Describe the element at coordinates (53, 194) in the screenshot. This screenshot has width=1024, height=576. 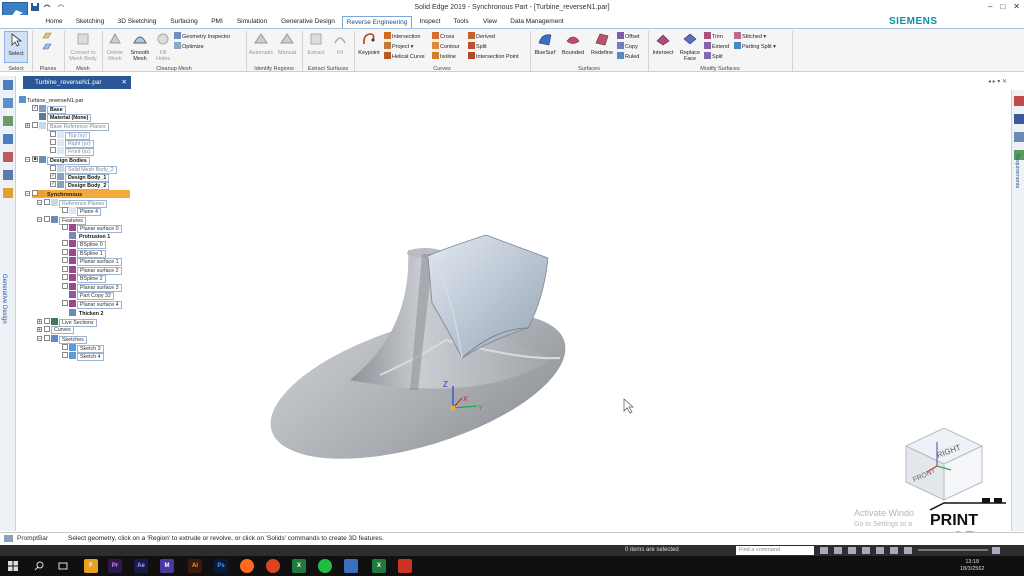
I see `tree-synchronous: − Synchronous` at that location.